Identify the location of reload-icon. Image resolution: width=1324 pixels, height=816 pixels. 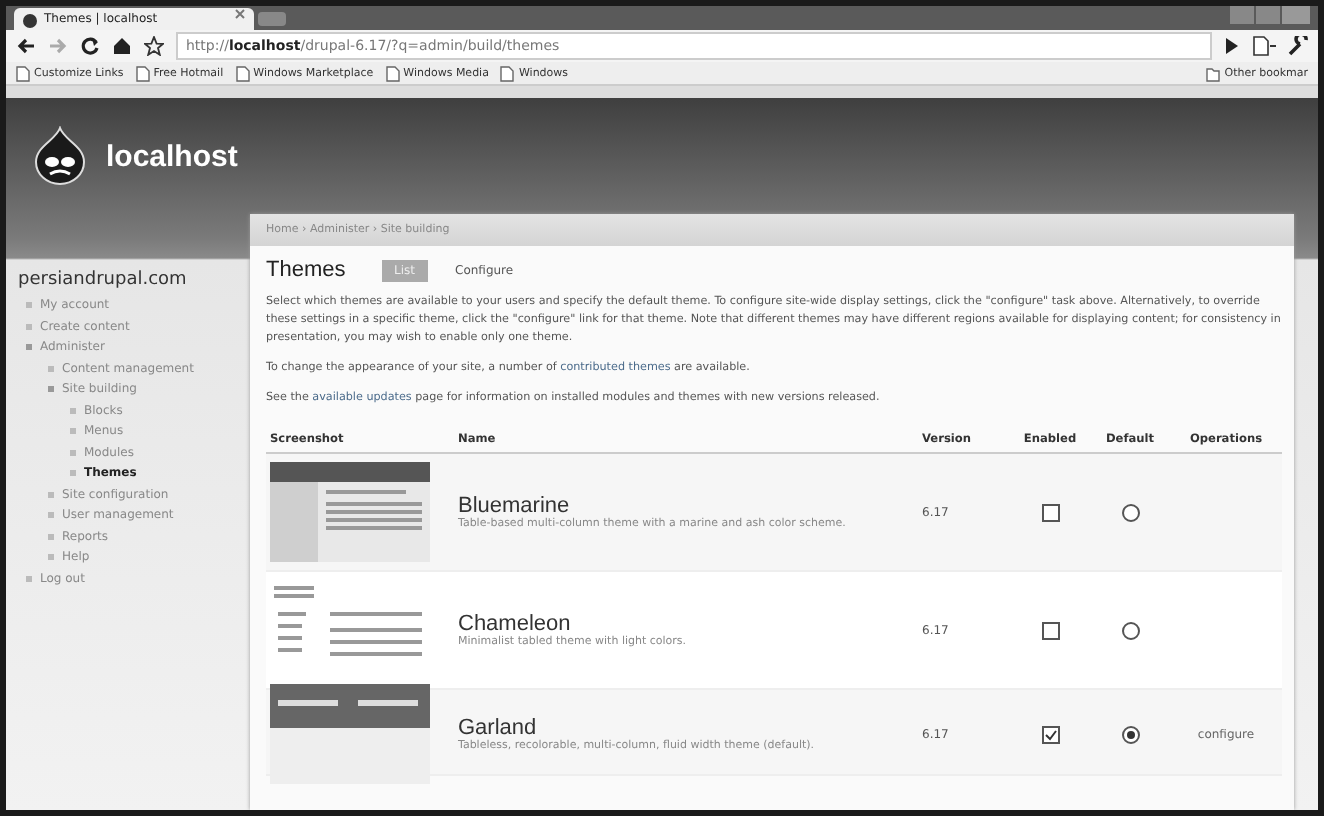
(90, 46).